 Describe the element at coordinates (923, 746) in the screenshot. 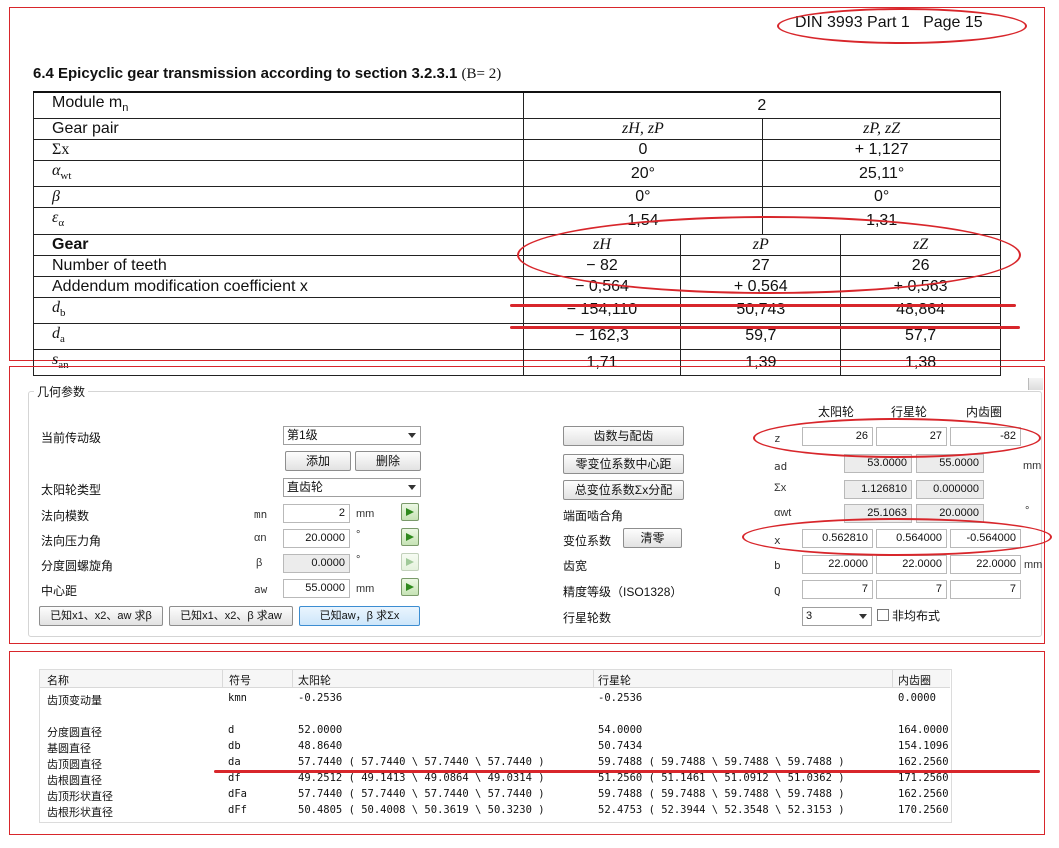

I see `table-cell-ring: 154.1096` at that location.